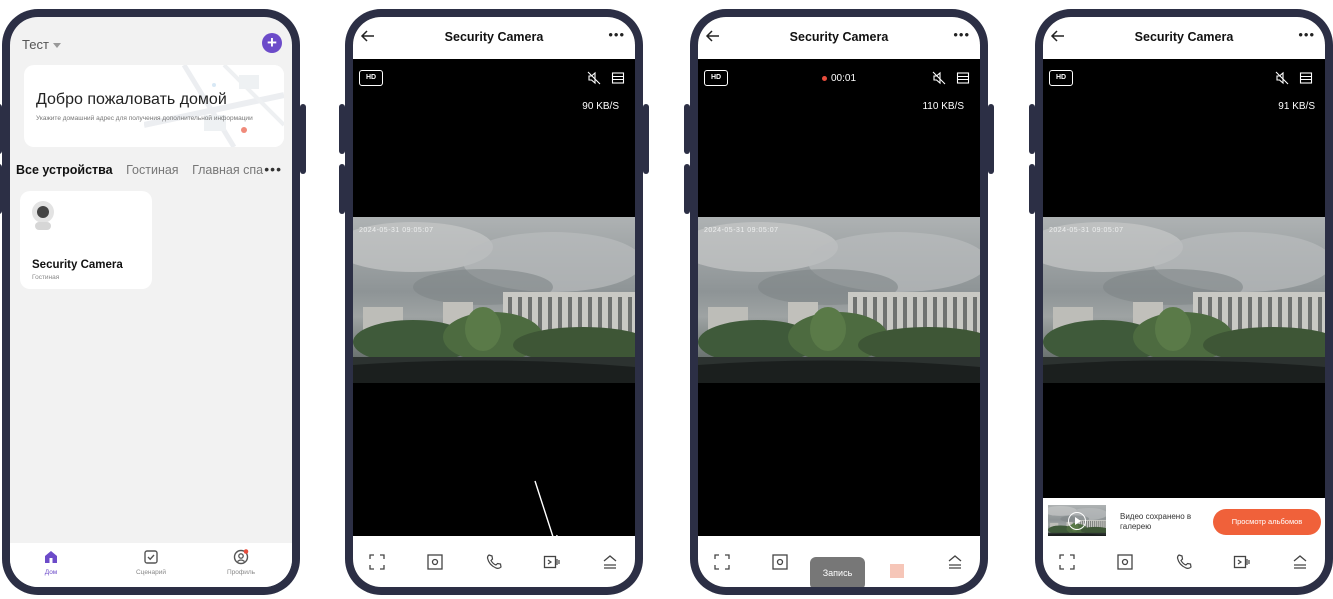 The width and height of the screenshot is (1333, 599). What do you see at coordinates (241, 557) in the screenshot?
I see `profile-icon` at bounding box center [241, 557].